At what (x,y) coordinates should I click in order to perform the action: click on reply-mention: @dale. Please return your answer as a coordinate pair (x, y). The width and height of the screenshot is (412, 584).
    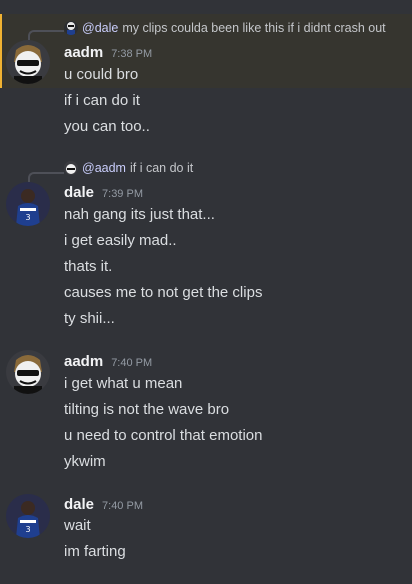
    Looking at the image, I should click on (100, 28).